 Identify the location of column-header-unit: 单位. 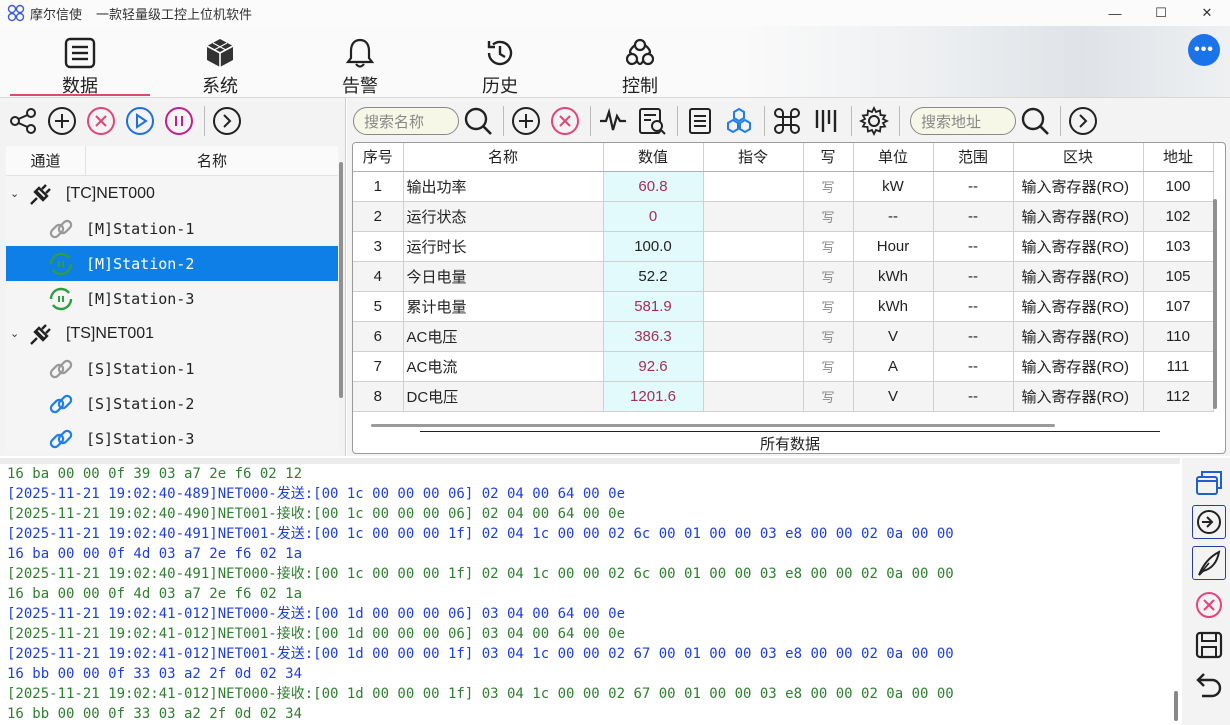
(893, 157).